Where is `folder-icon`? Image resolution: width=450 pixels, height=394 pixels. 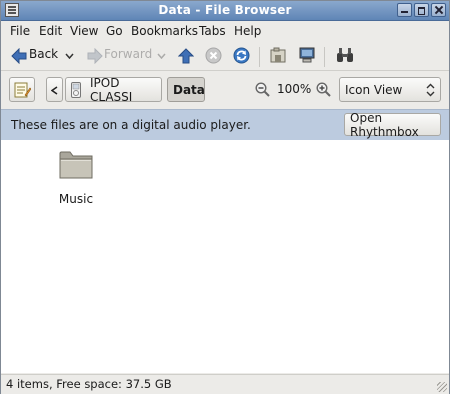 folder-icon is located at coordinates (76, 165).